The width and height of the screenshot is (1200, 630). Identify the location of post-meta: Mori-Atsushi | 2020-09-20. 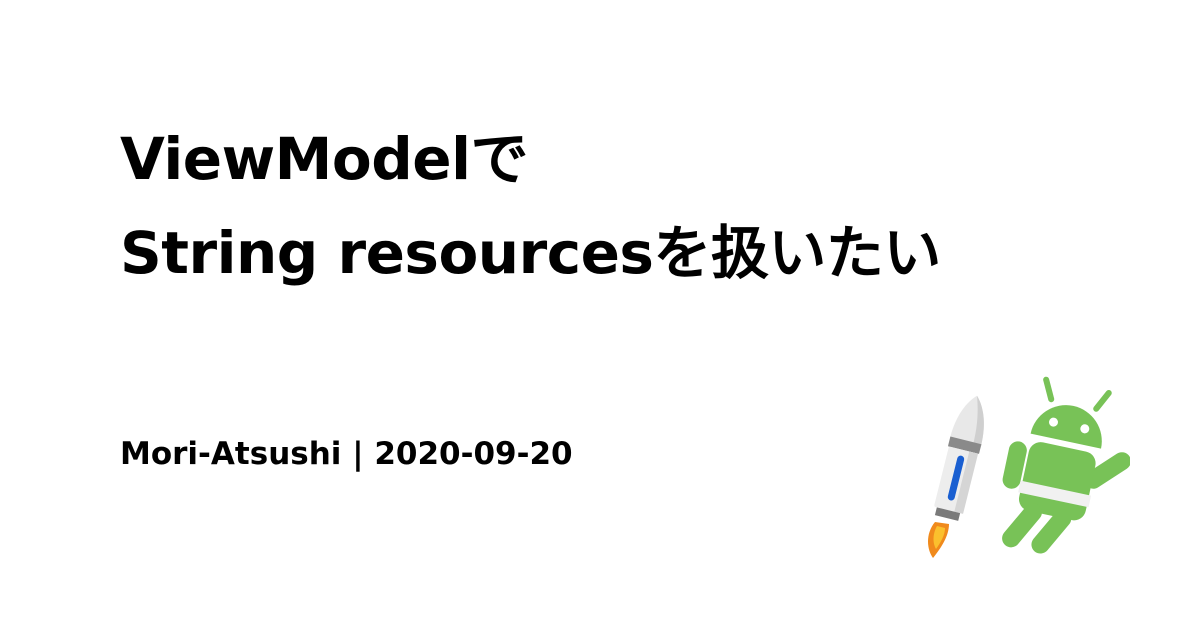
(346, 454).